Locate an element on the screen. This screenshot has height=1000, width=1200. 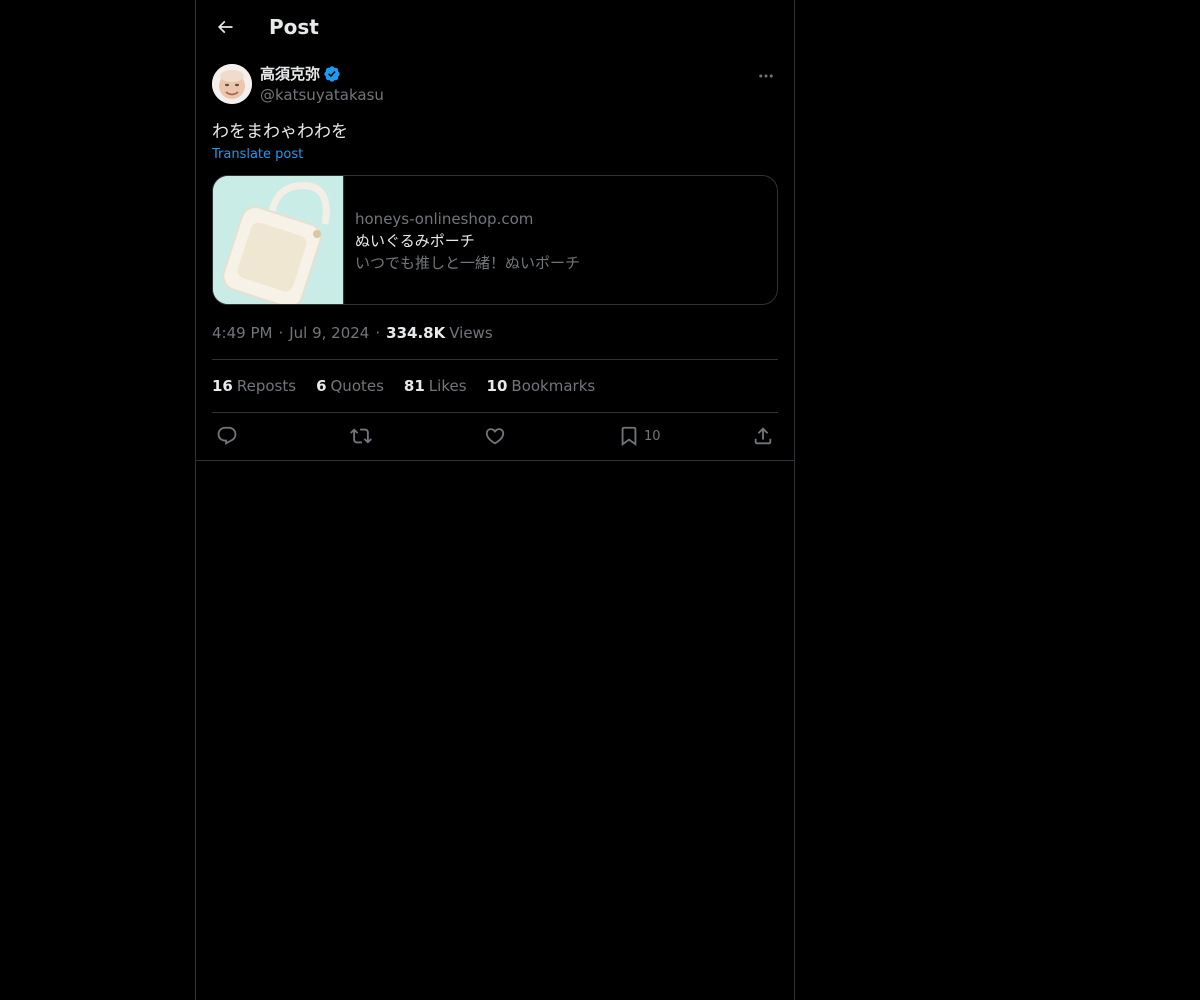
verified-badge-icon is located at coordinates (332, 74).